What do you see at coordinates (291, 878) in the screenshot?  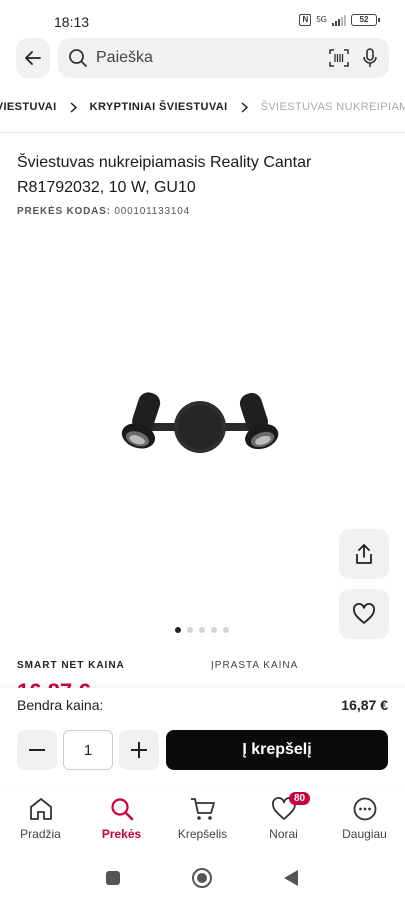 I see `back-triangle-icon` at bounding box center [291, 878].